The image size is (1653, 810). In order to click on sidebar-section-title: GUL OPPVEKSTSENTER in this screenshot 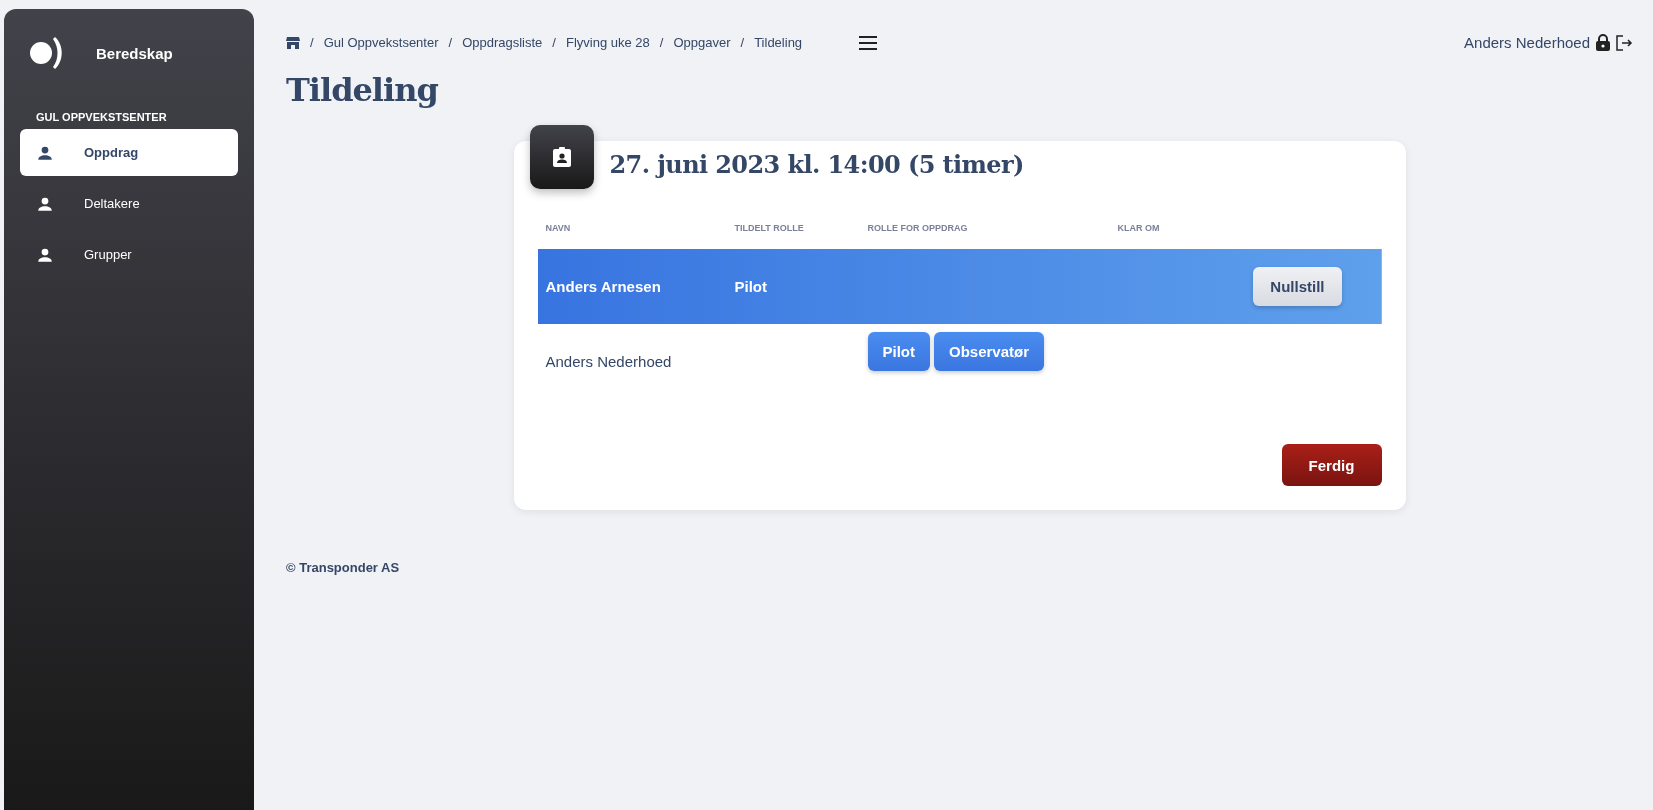, I will do `click(101, 117)`.